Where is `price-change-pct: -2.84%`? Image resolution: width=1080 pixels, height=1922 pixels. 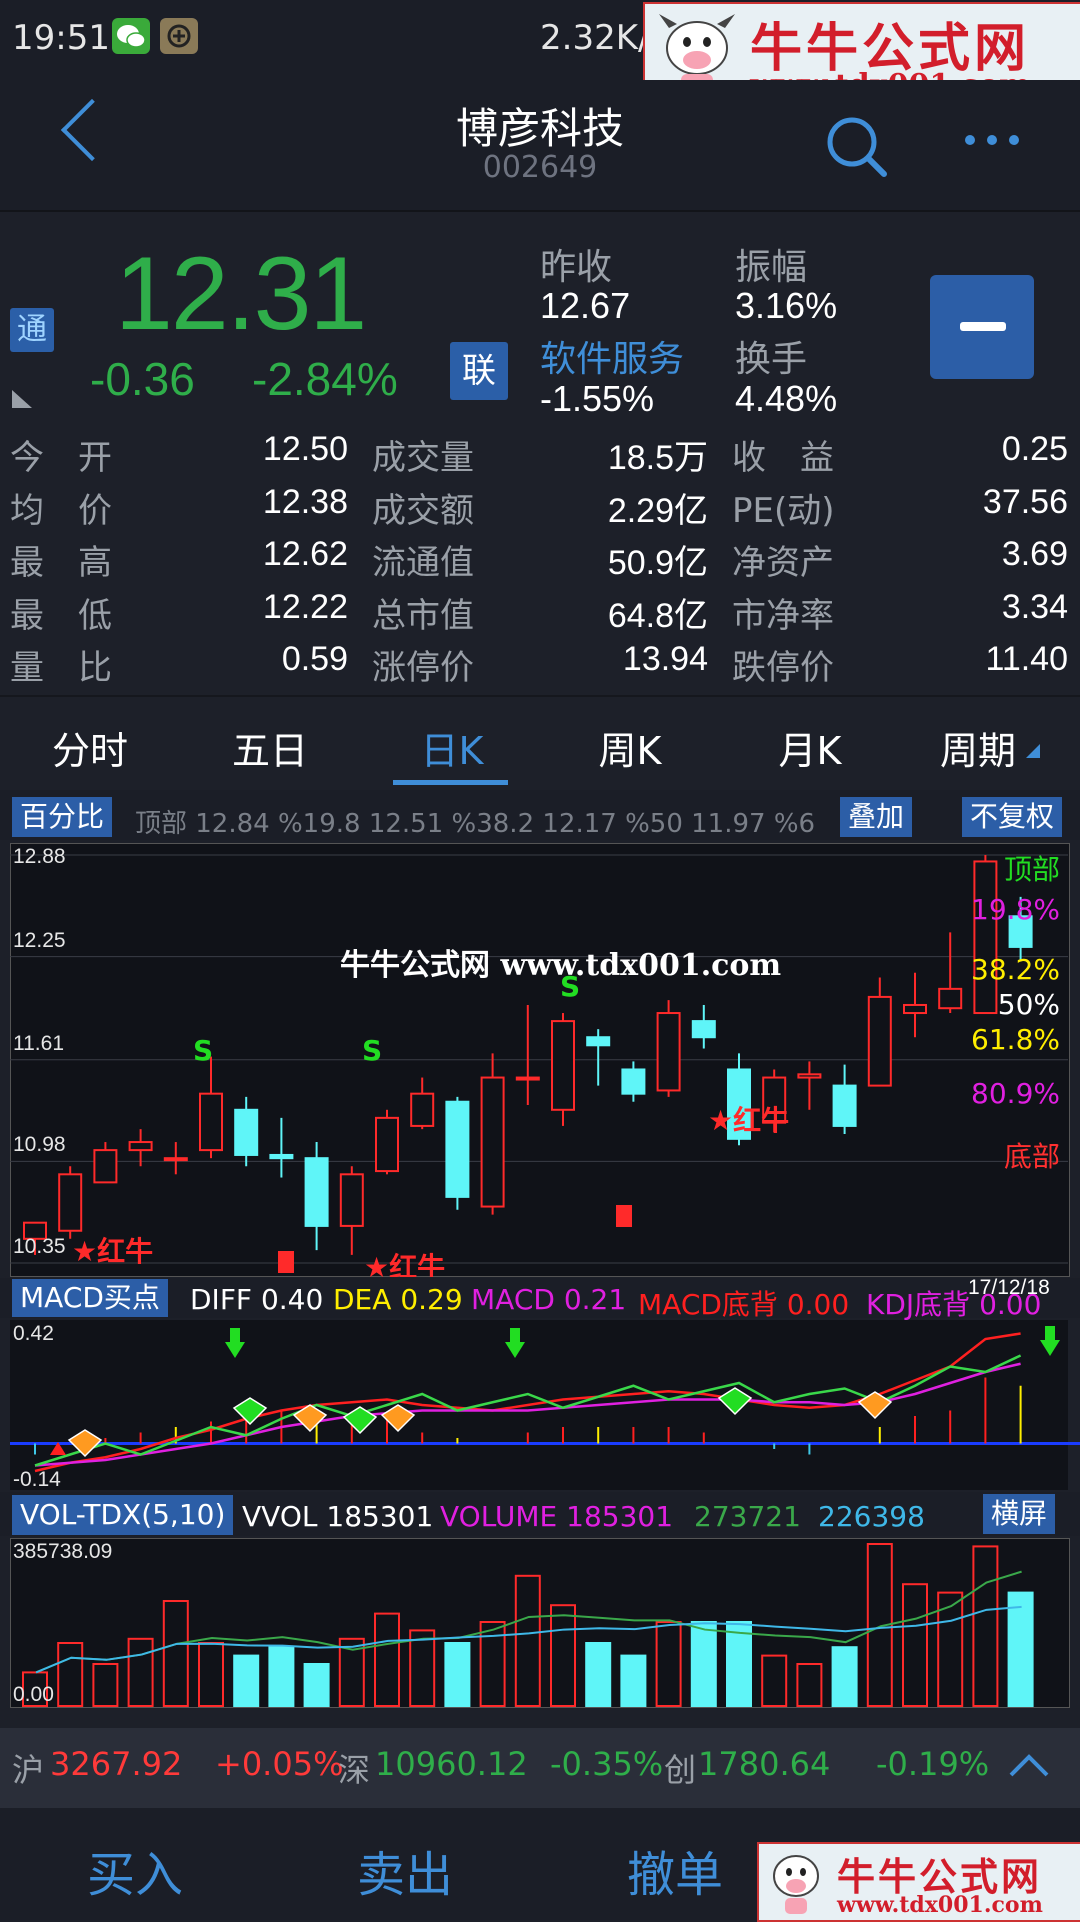
price-change-pct: -2.84% is located at coordinates (325, 379).